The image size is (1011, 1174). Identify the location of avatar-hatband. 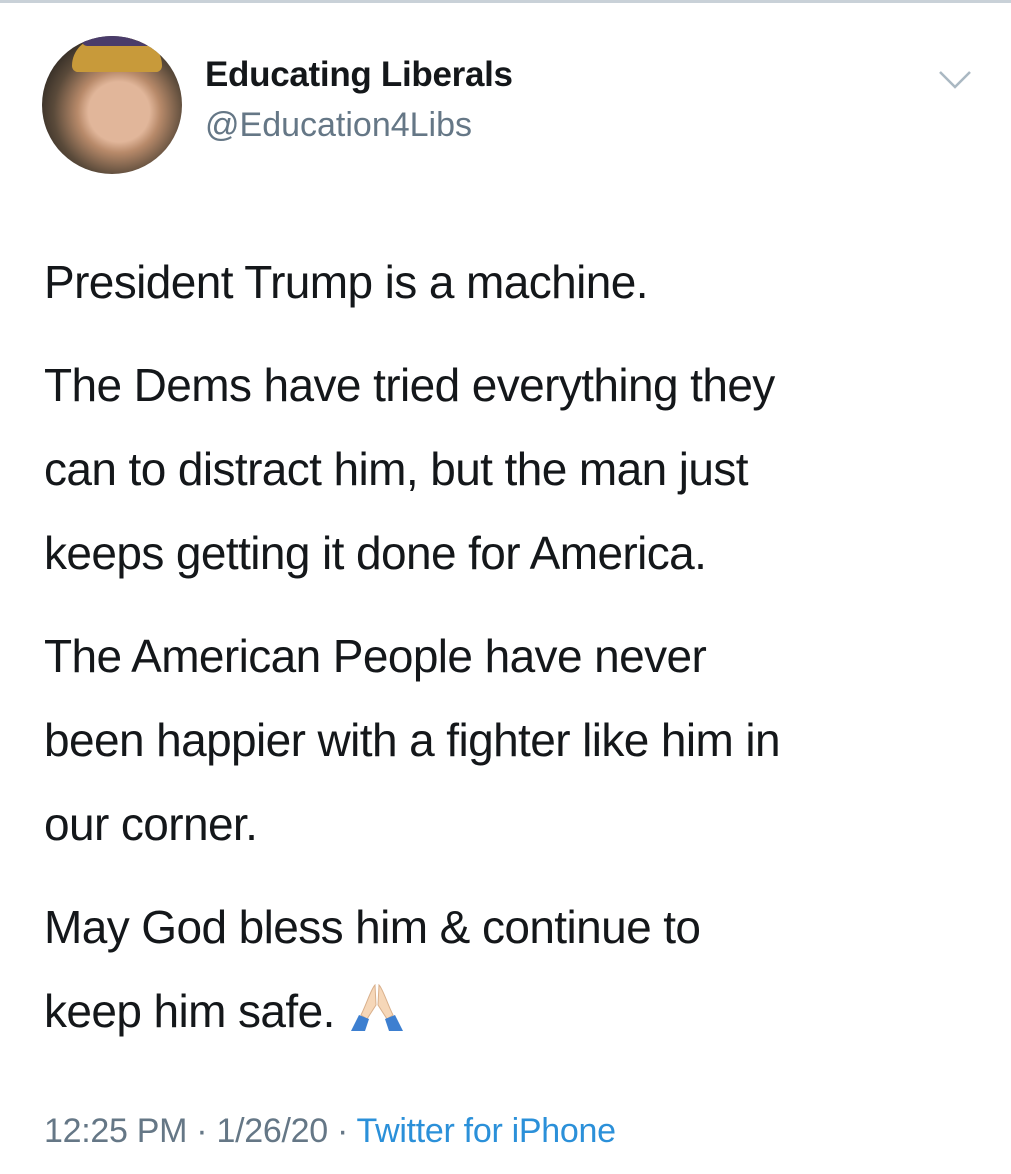
(117, 41).